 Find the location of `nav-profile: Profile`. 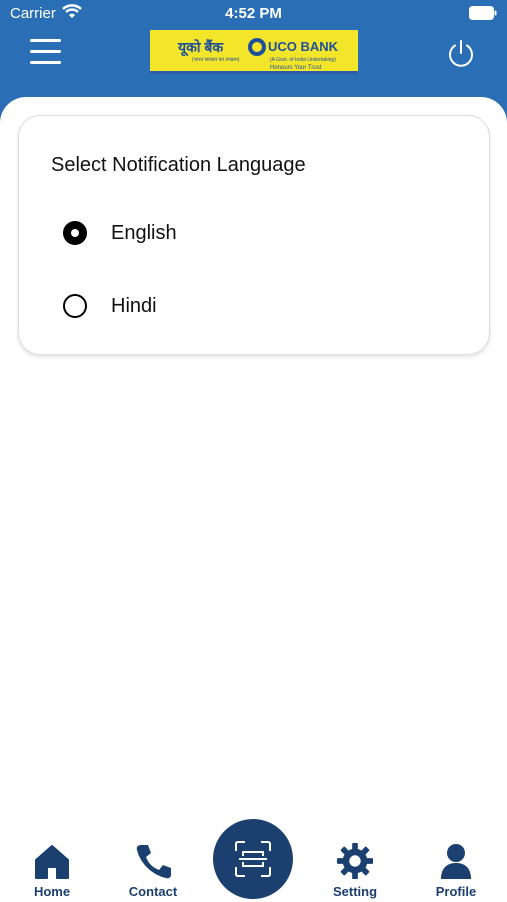

nav-profile: Profile is located at coordinates (456, 872).